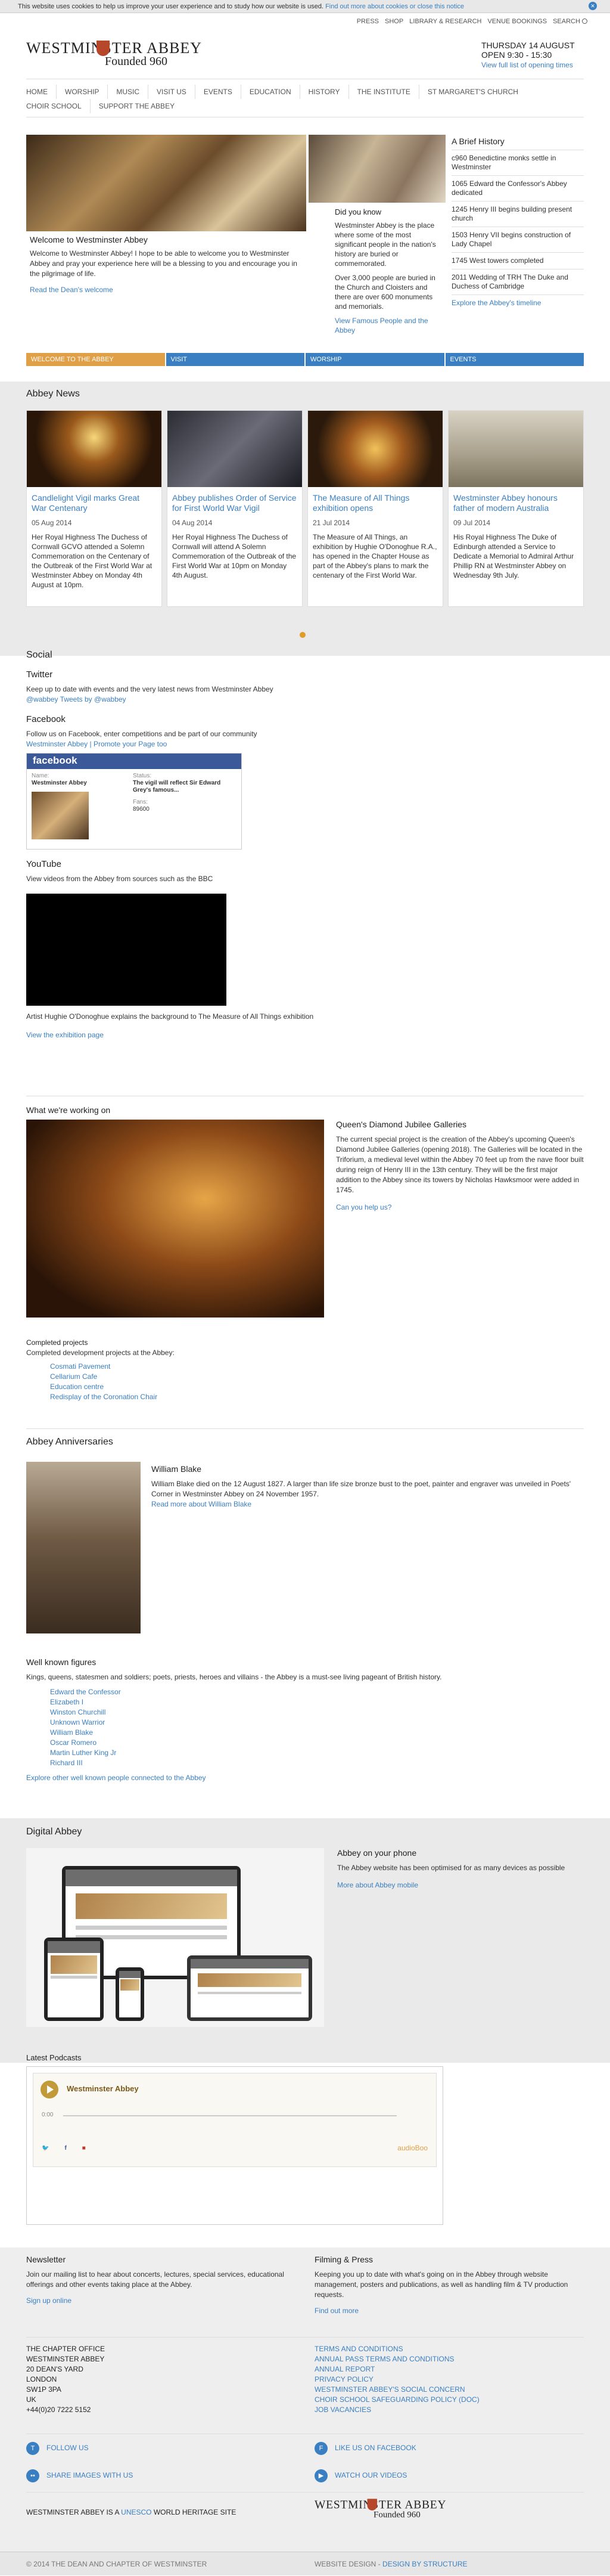 This screenshot has height=2576, width=610. I want to click on cookie-link: Find out more about cookies or, so click(370, 6).